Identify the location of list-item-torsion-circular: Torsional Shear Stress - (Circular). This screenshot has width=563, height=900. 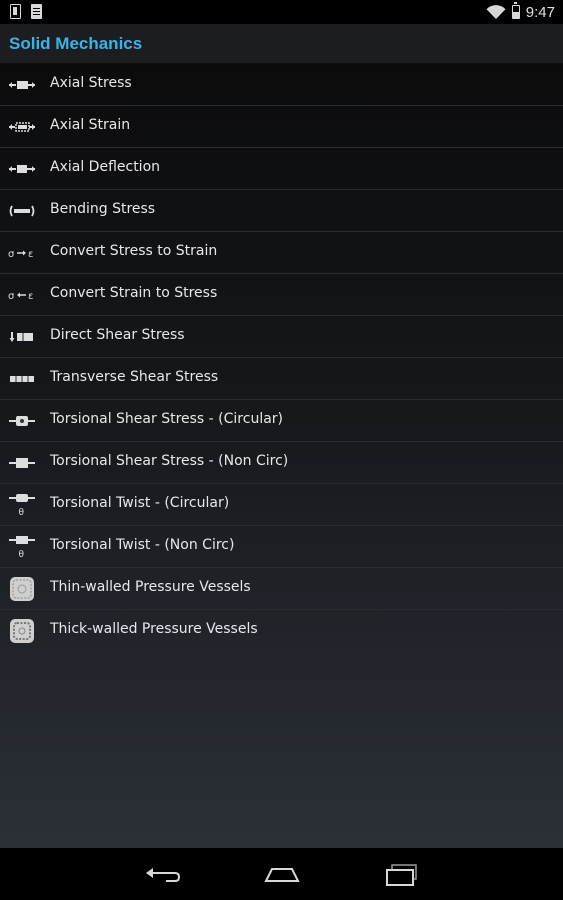
(281, 421).